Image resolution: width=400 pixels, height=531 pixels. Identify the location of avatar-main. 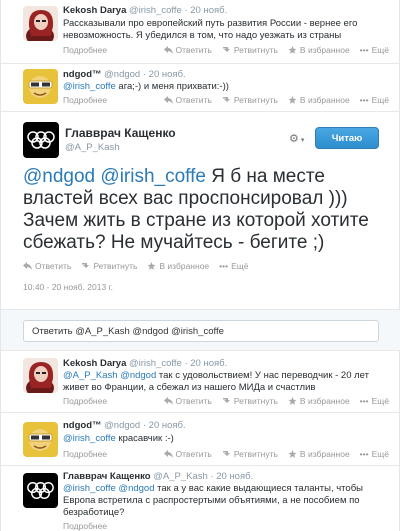
(41, 140).